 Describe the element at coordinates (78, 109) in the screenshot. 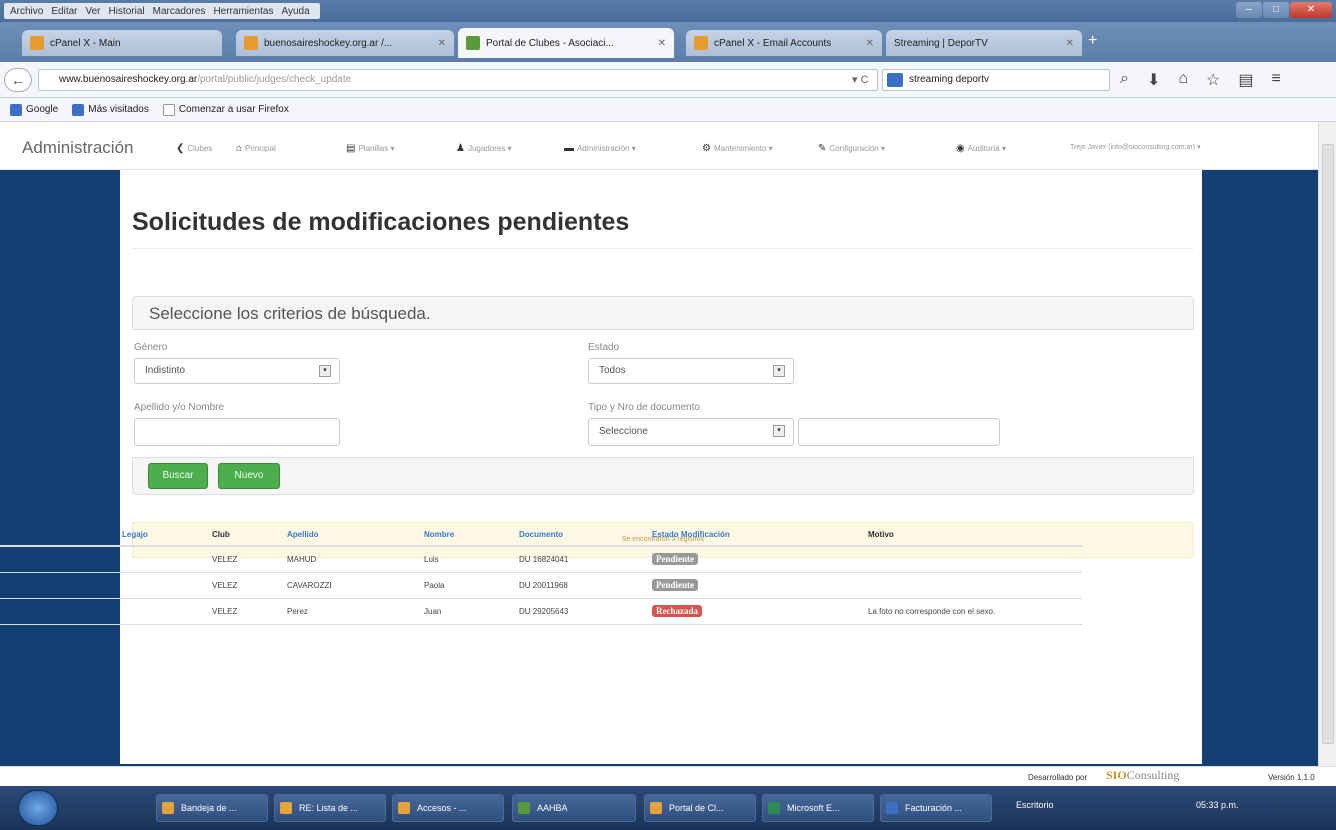

I see `folder-icon` at that location.